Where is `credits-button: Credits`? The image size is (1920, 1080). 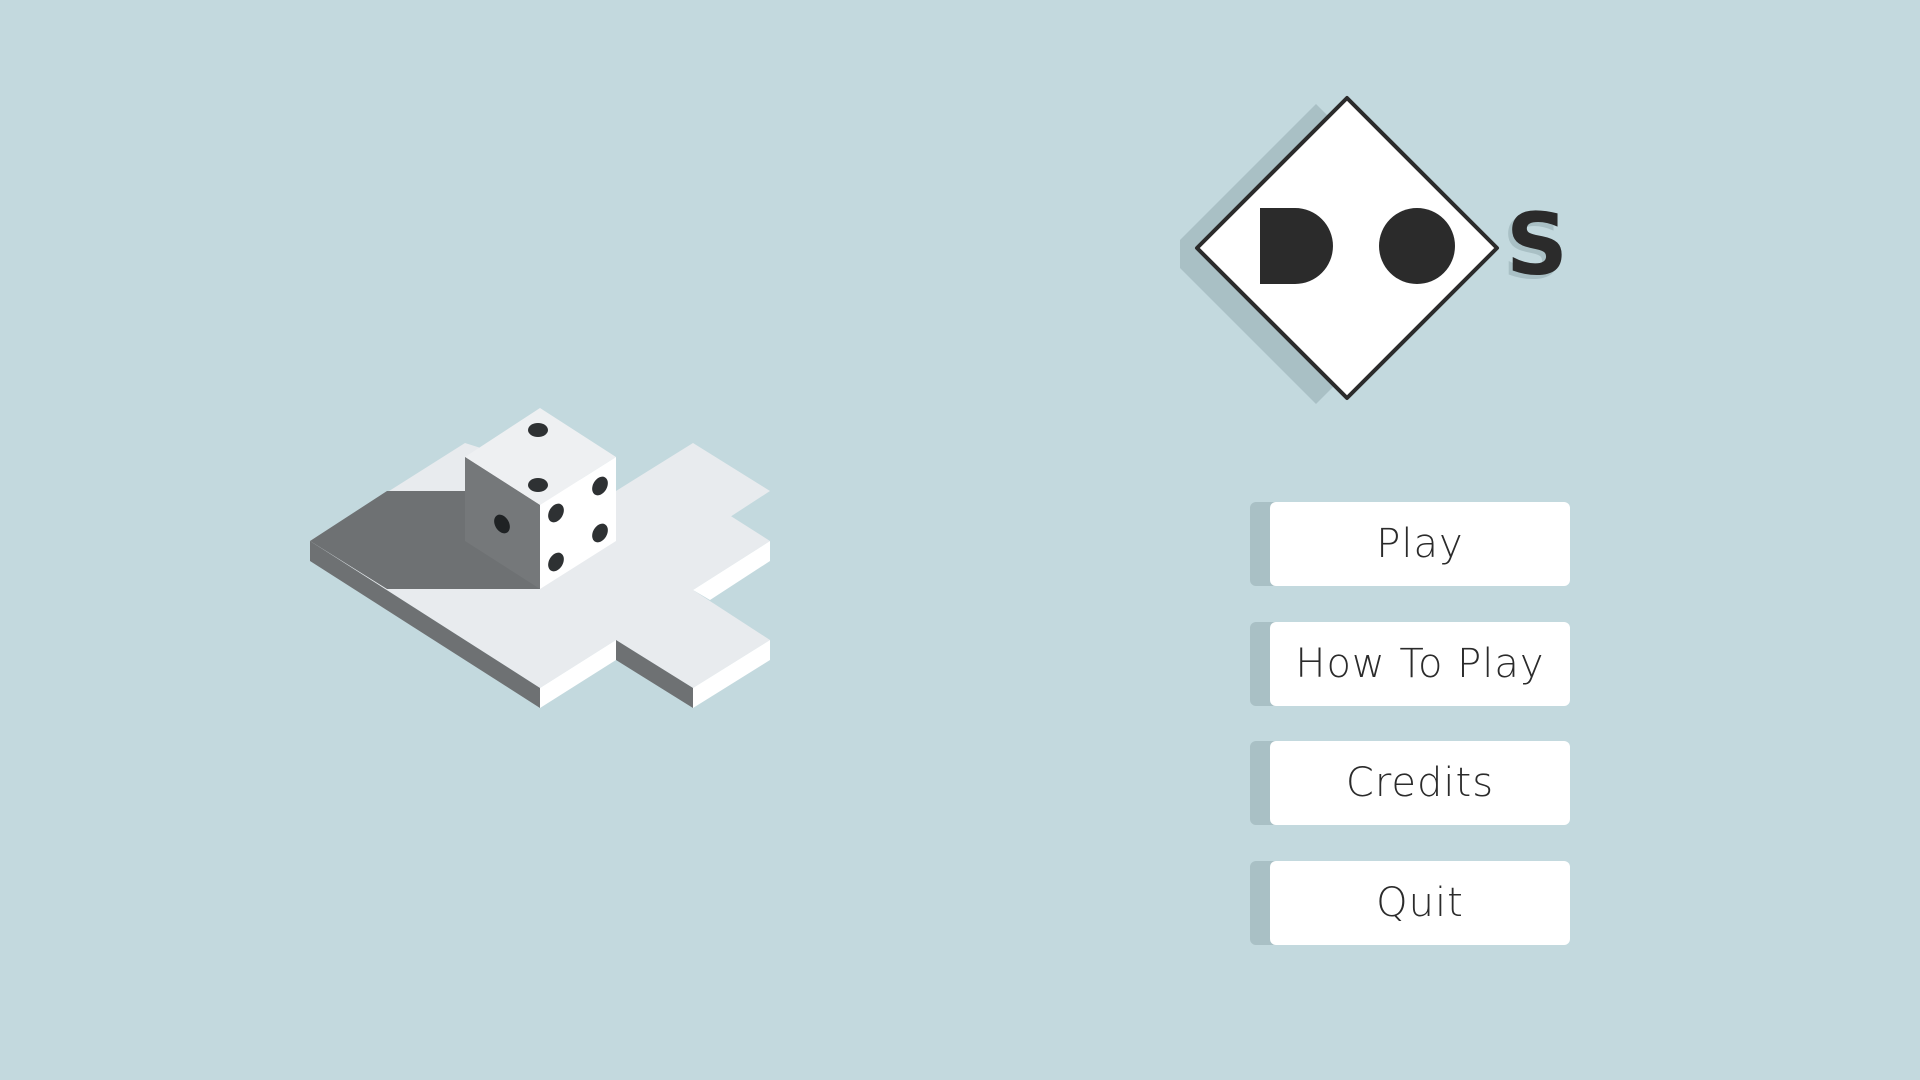 credits-button: Credits is located at coordinates (1410, 783).